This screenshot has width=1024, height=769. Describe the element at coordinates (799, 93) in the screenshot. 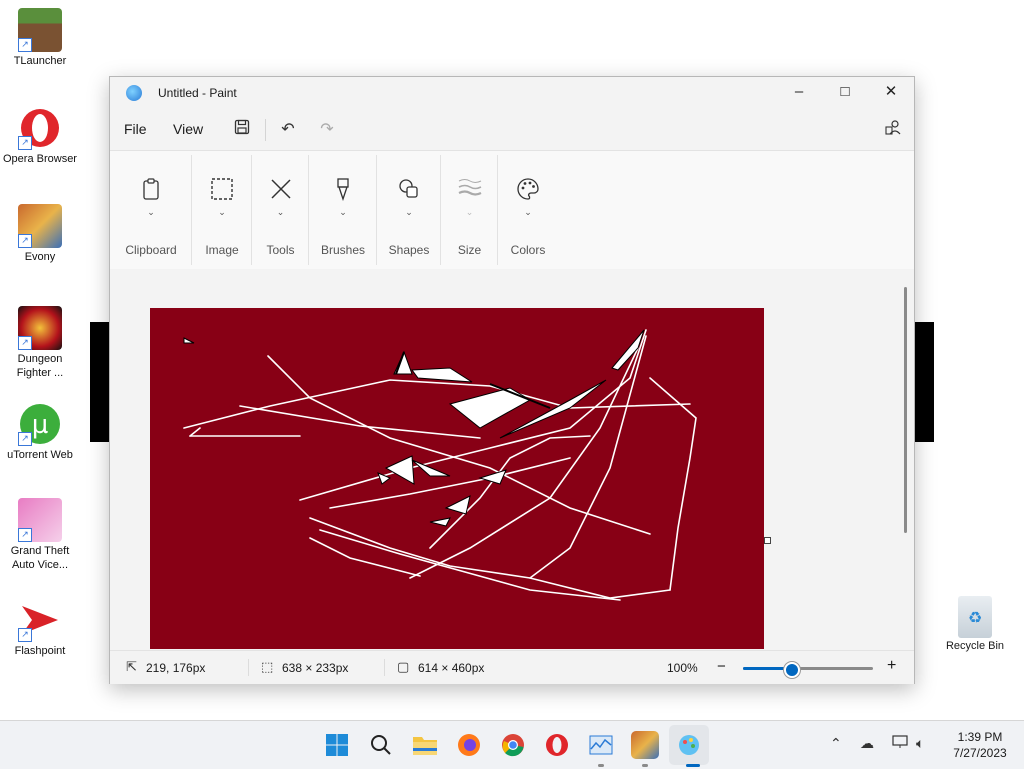

I see `minimize-button: –` at that location.